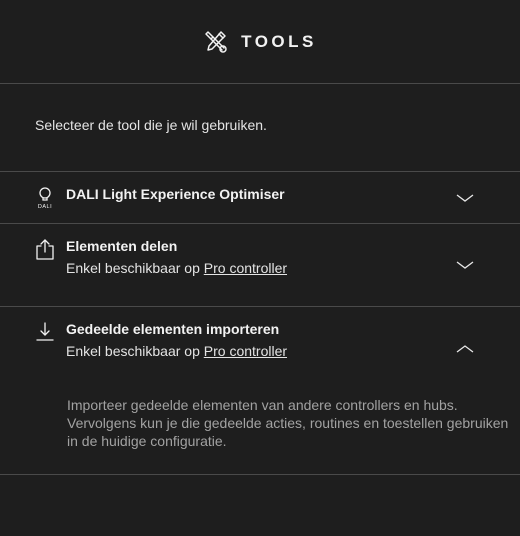  What do you see at coordinates (45, 207) in the screenshot?
I see `dali-icon-caption: DALI` at bounding box center [45, 207].